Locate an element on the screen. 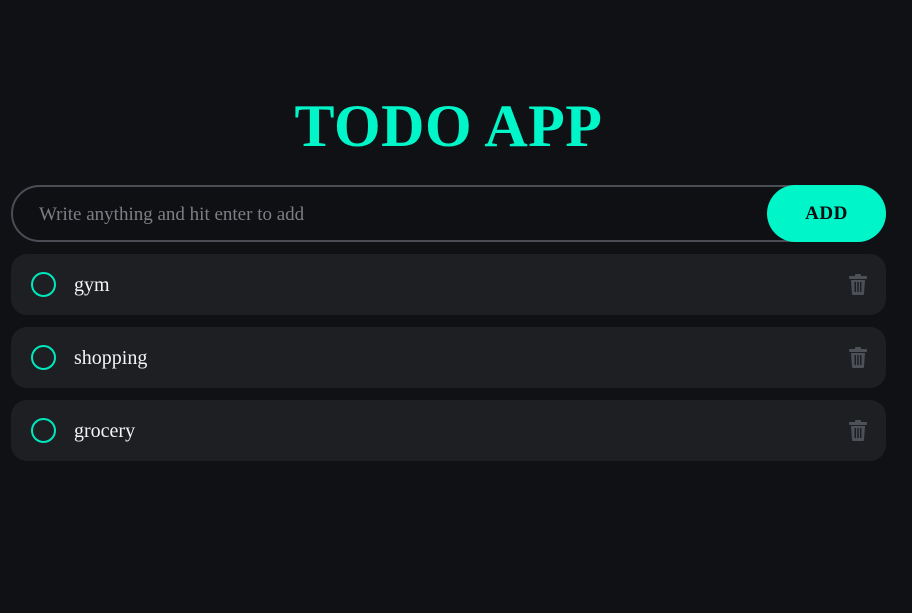 This screenshot has height=613, width=912. todo-item: shopping is located at coordinates (448, 357).